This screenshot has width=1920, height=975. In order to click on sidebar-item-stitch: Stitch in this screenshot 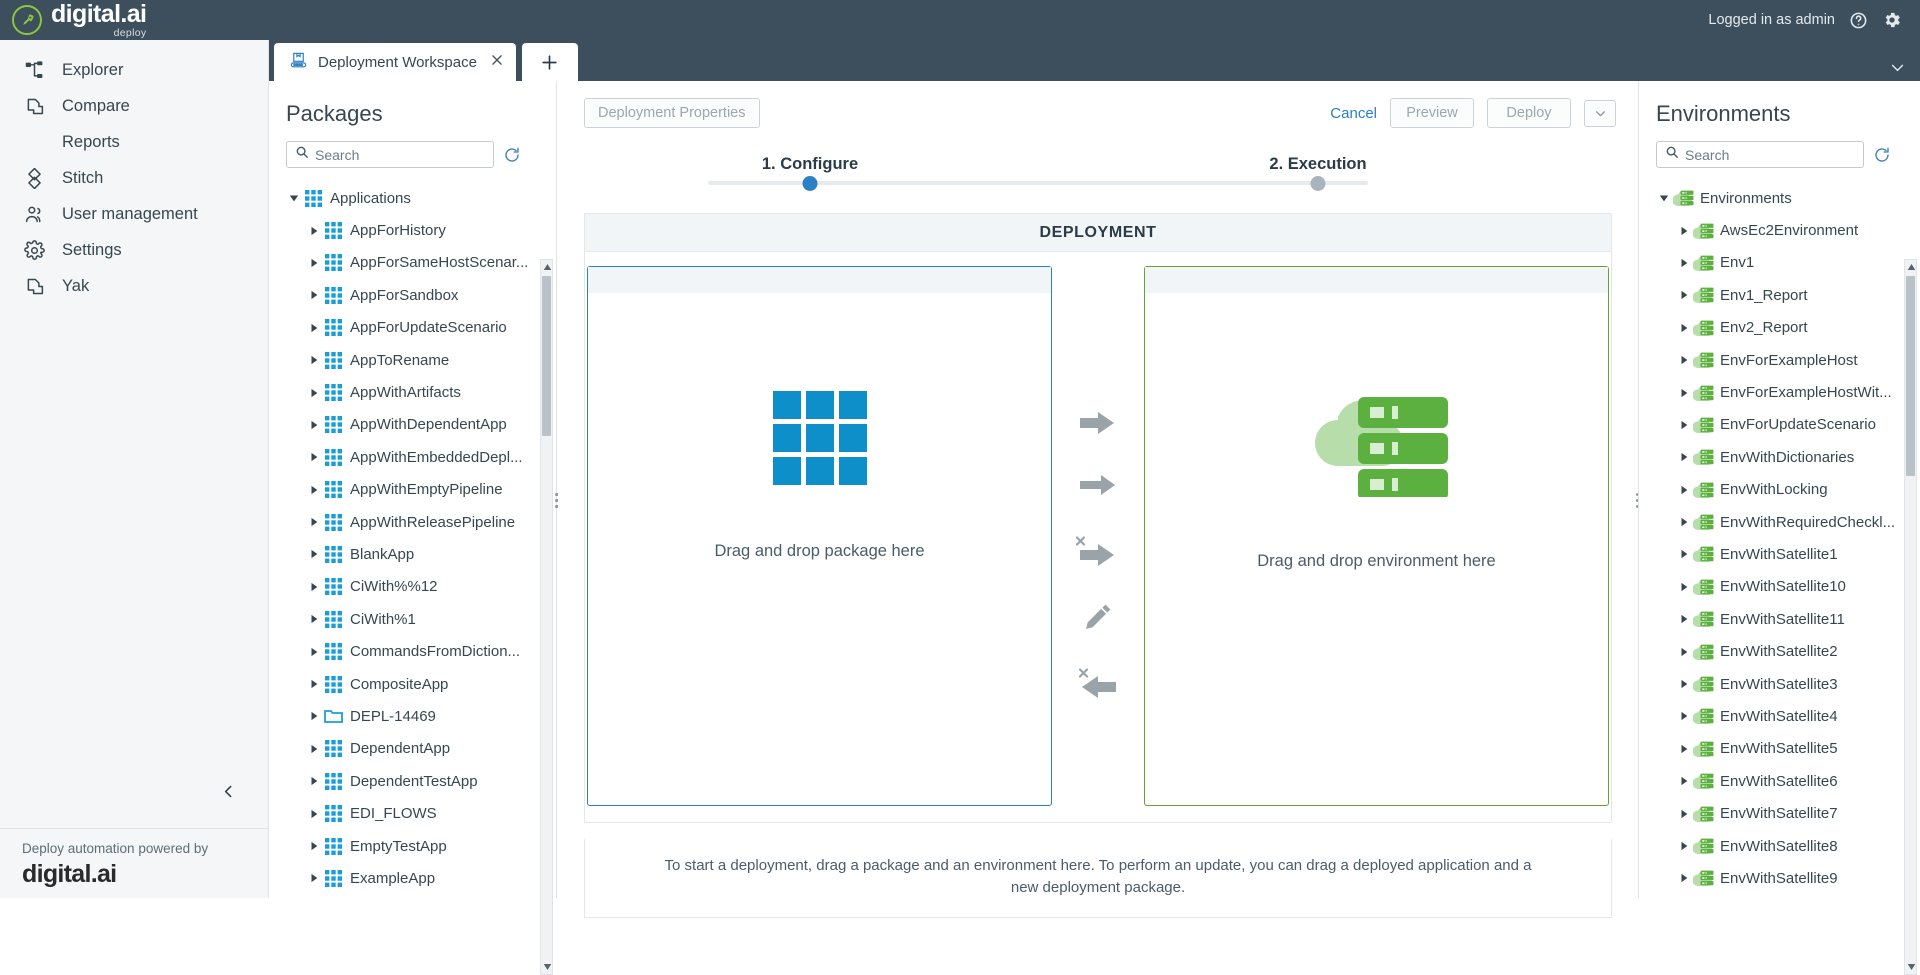, I will do `click(134, 178)`.